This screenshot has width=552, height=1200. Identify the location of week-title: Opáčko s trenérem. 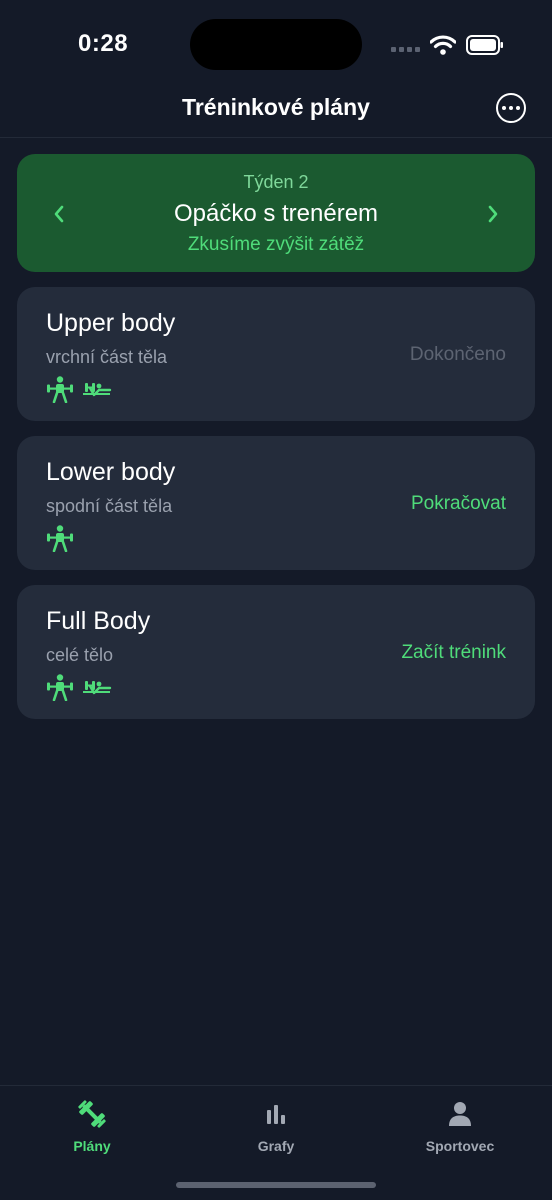
(276, 213).